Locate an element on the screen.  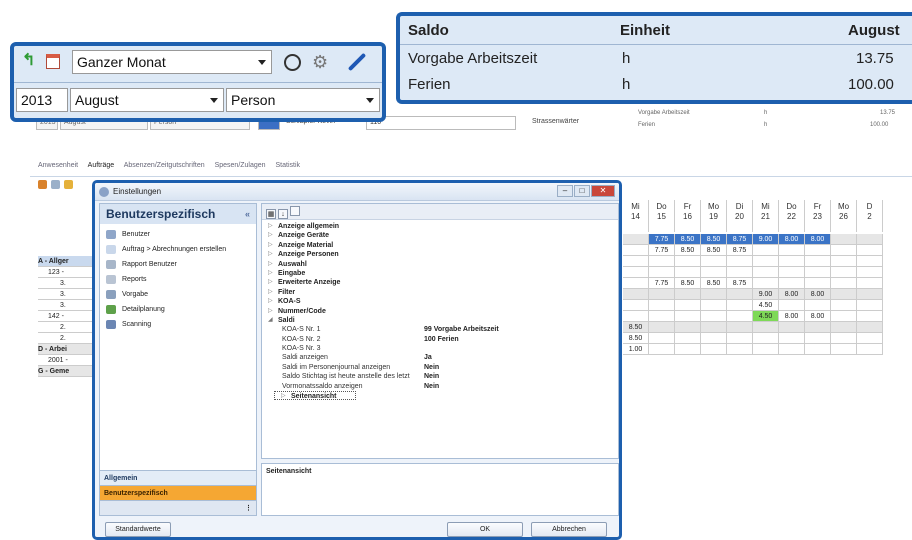
nav-item-reports: Reports is located at coordinates (178, 279).